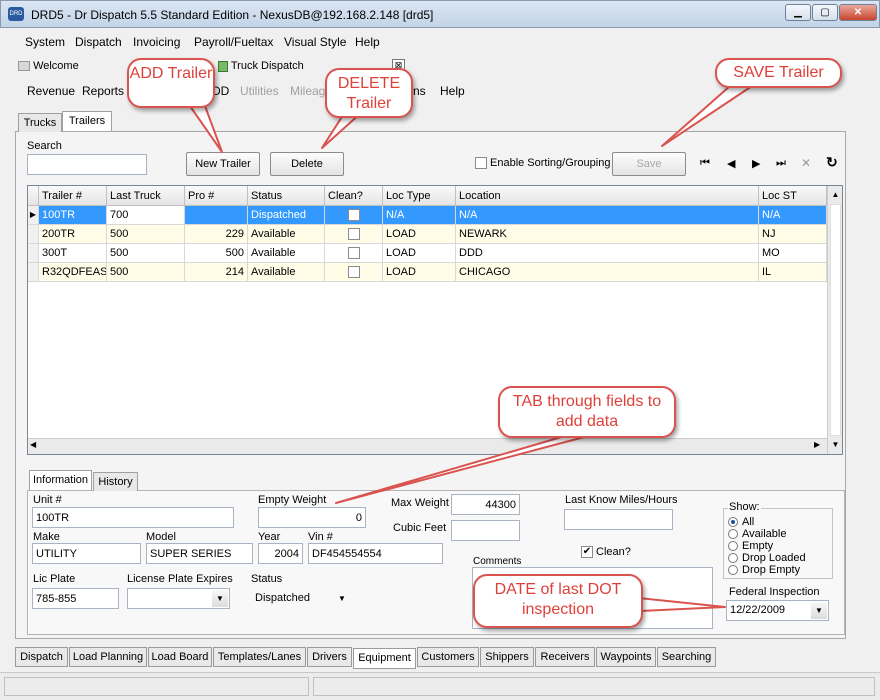 This screenshot has width=880, height=700. I want to click on bottom-tab-customers: Customers, so click(448, 657).